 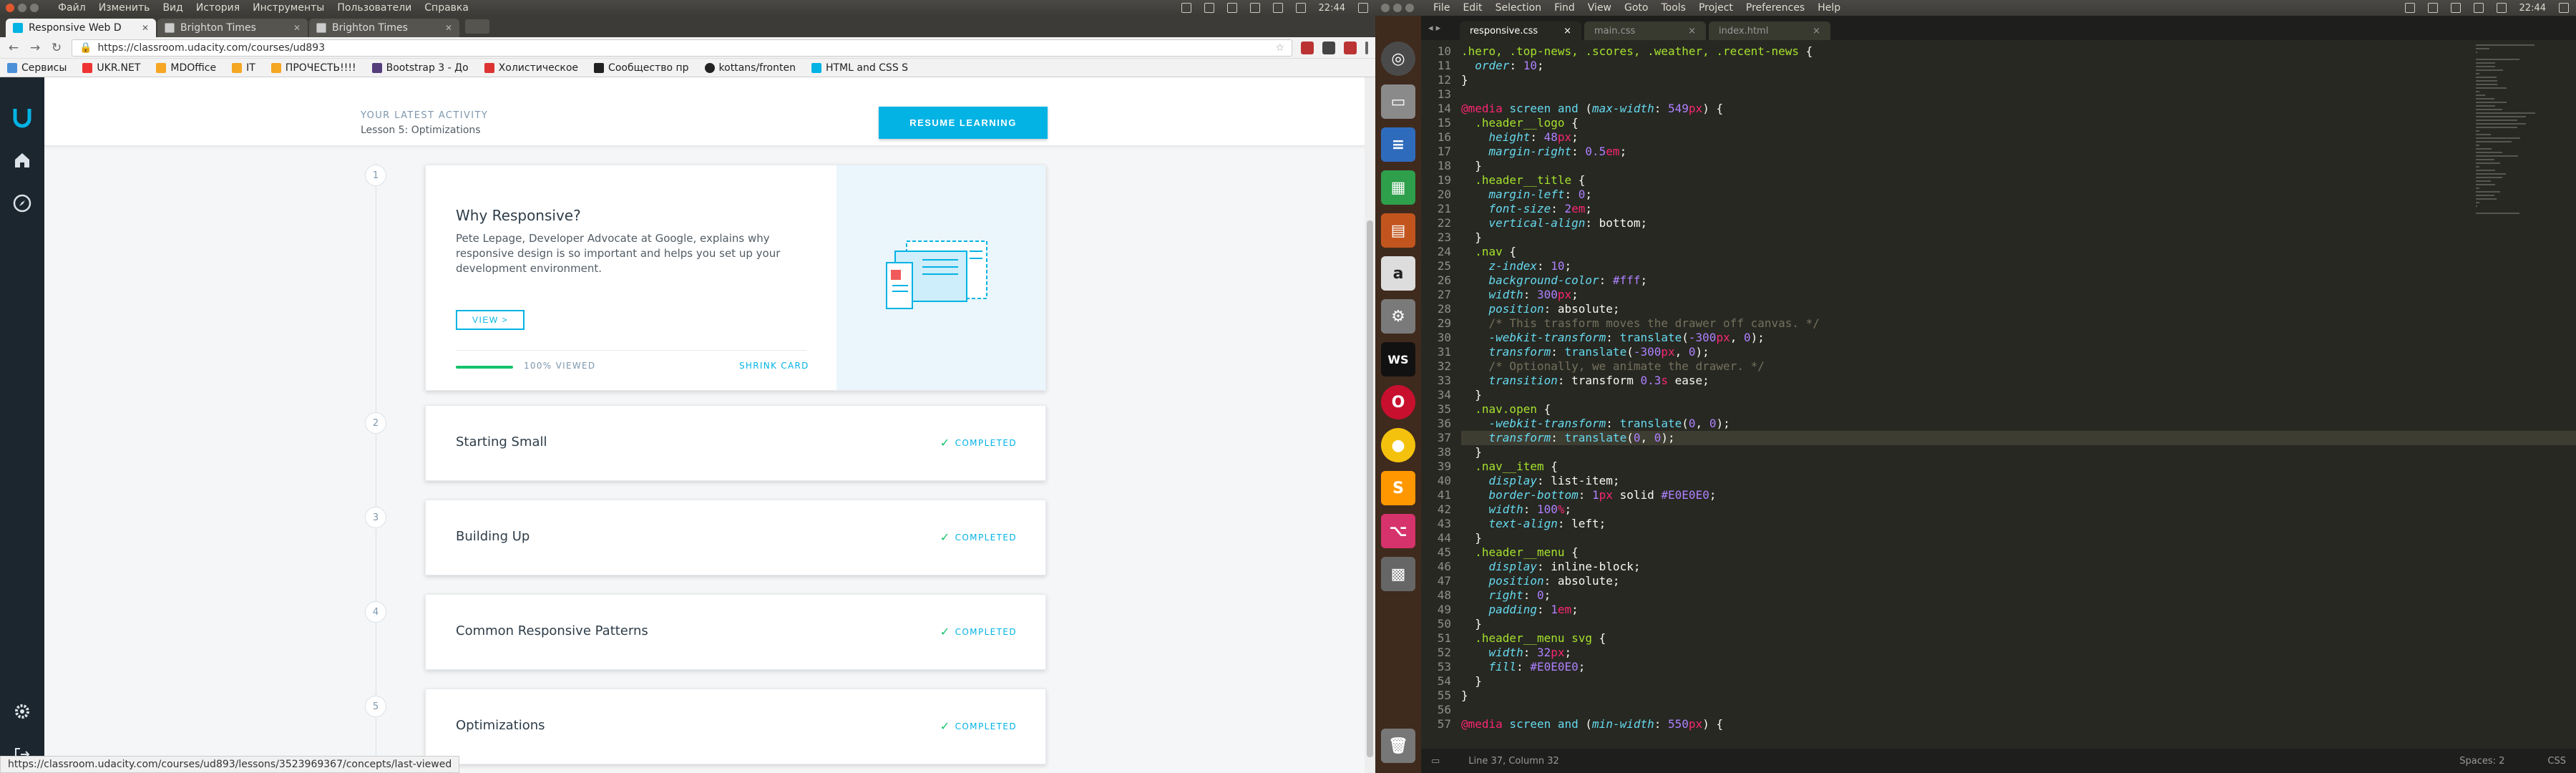 I want to click on bookmark-item: MDOffice, so click(x=186, y=68).